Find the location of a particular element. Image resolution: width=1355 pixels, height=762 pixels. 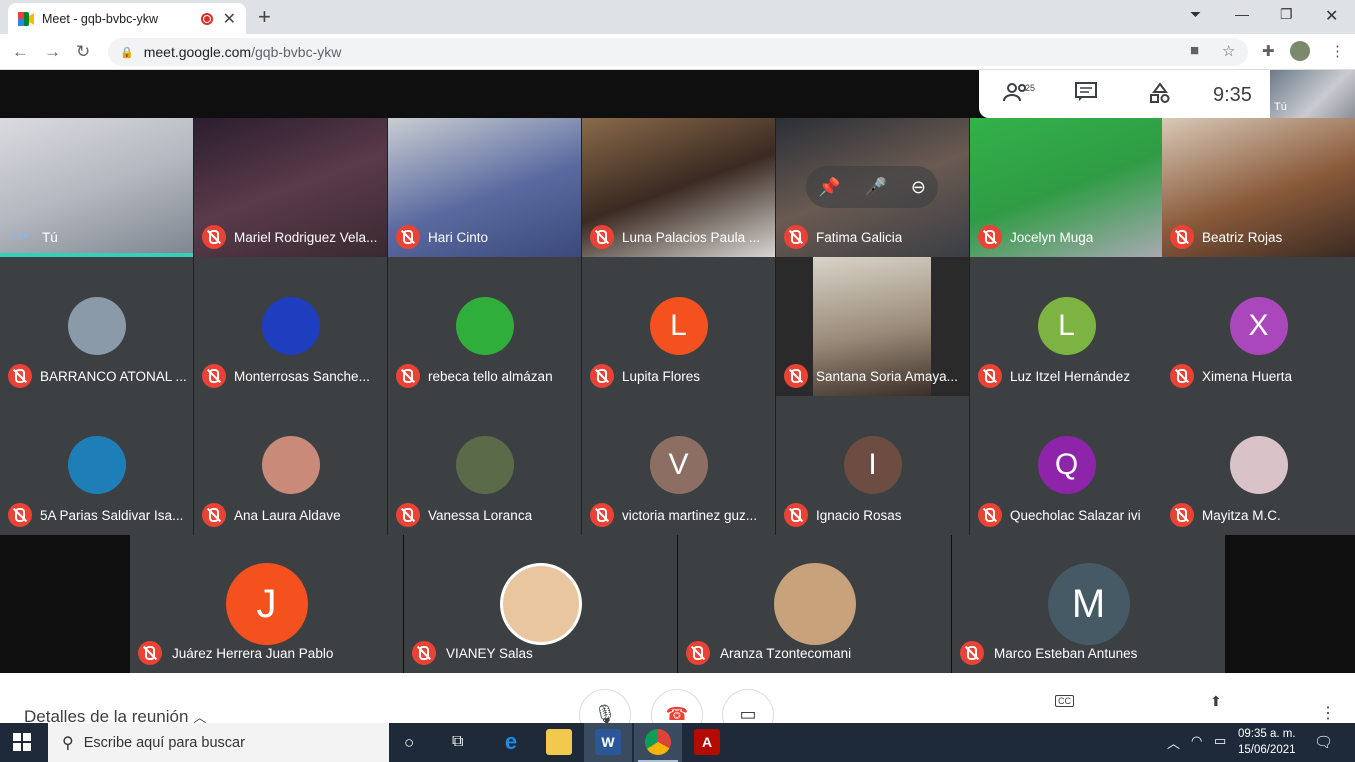

participant-tile: Ana Laura Aldave is located at coordinates (290, 465).